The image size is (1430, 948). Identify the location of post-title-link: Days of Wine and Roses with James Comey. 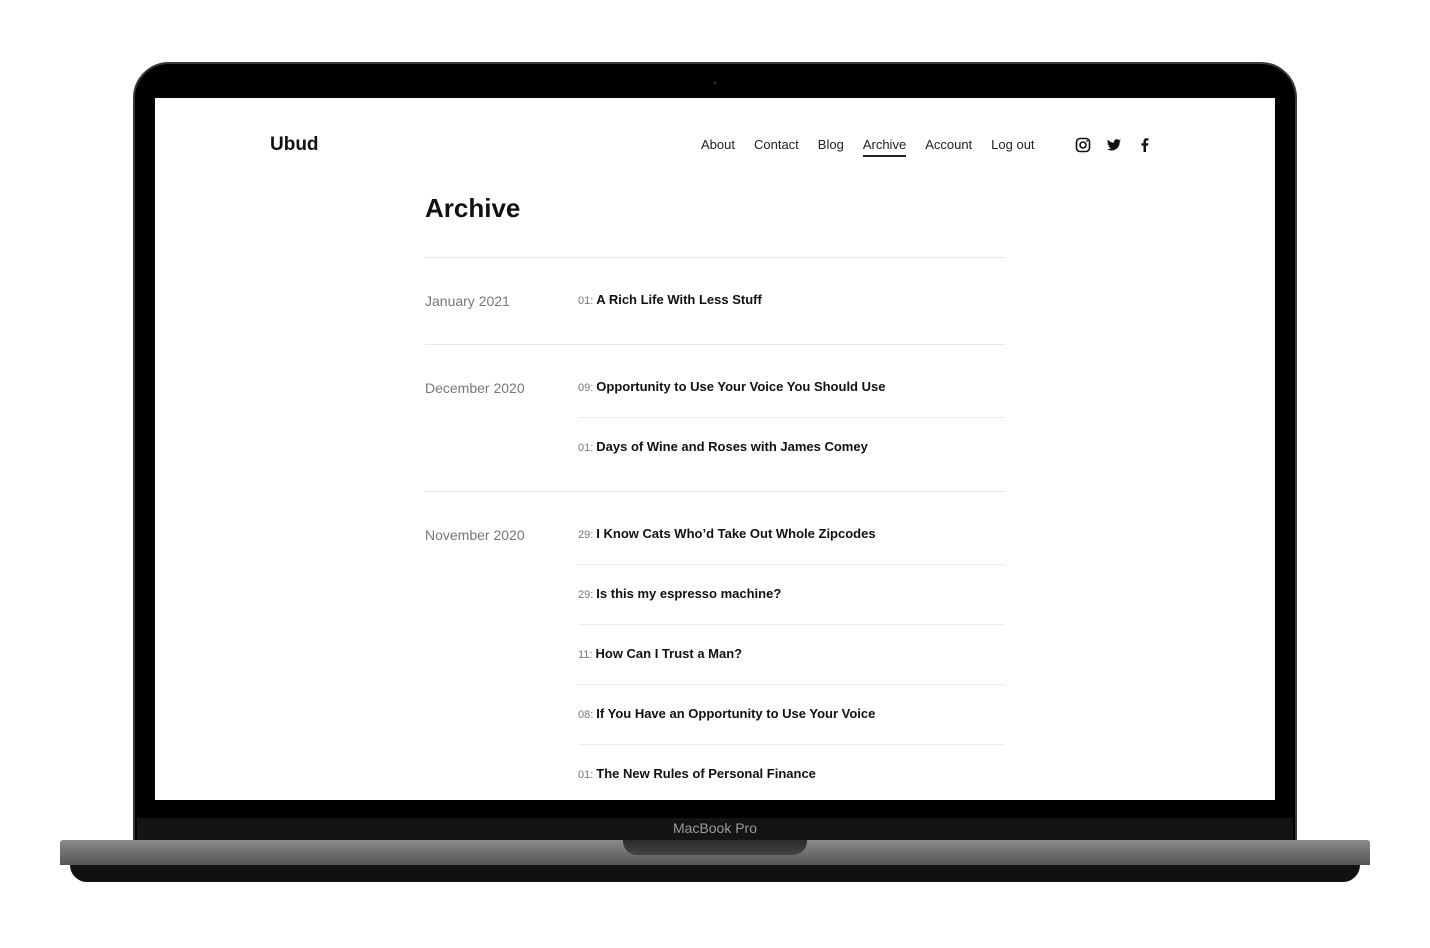
(732, 446).